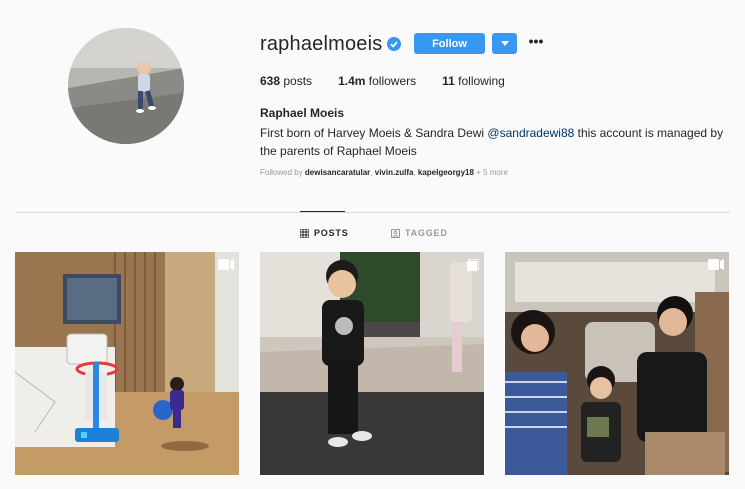  I want to click on profile-avatar, so click(126, 86).